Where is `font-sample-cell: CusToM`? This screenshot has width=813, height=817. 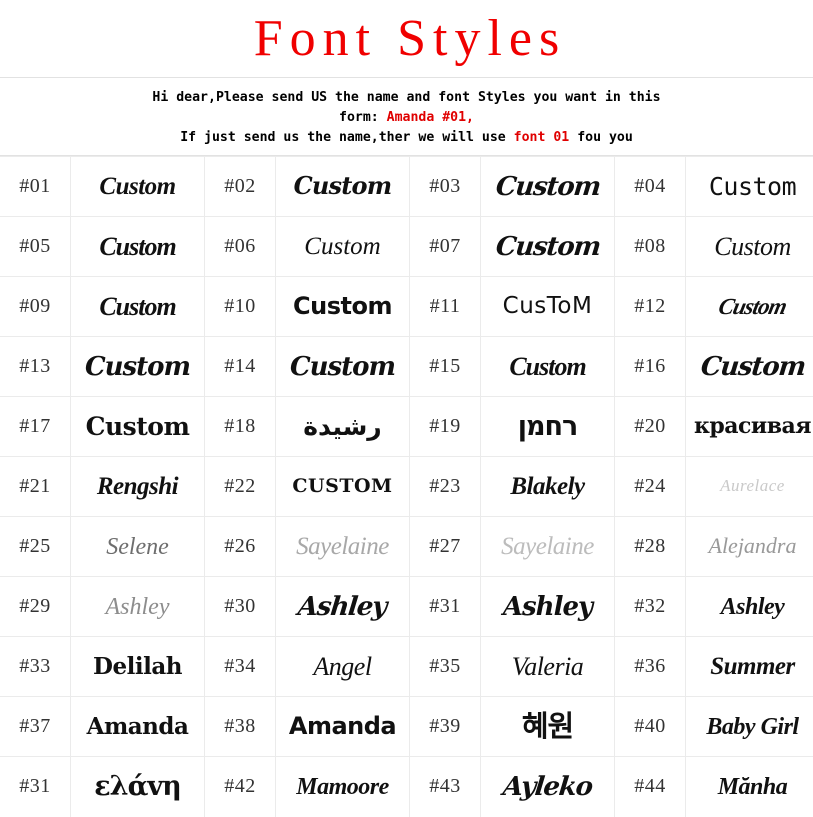 font-sample-cell: CusToM is located at coordinates (547, 306).